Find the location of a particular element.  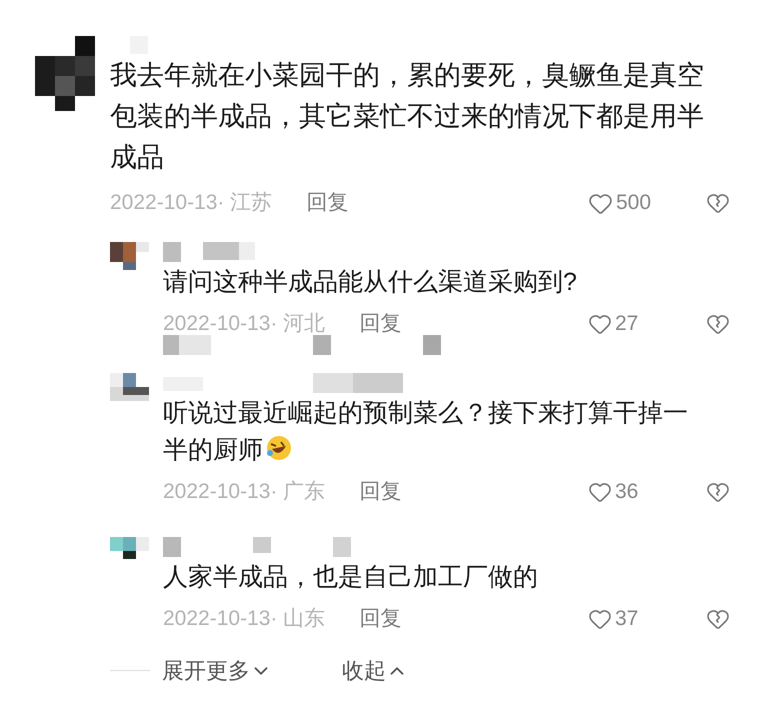

like-button: 27 is located at coordinates (647, 324).